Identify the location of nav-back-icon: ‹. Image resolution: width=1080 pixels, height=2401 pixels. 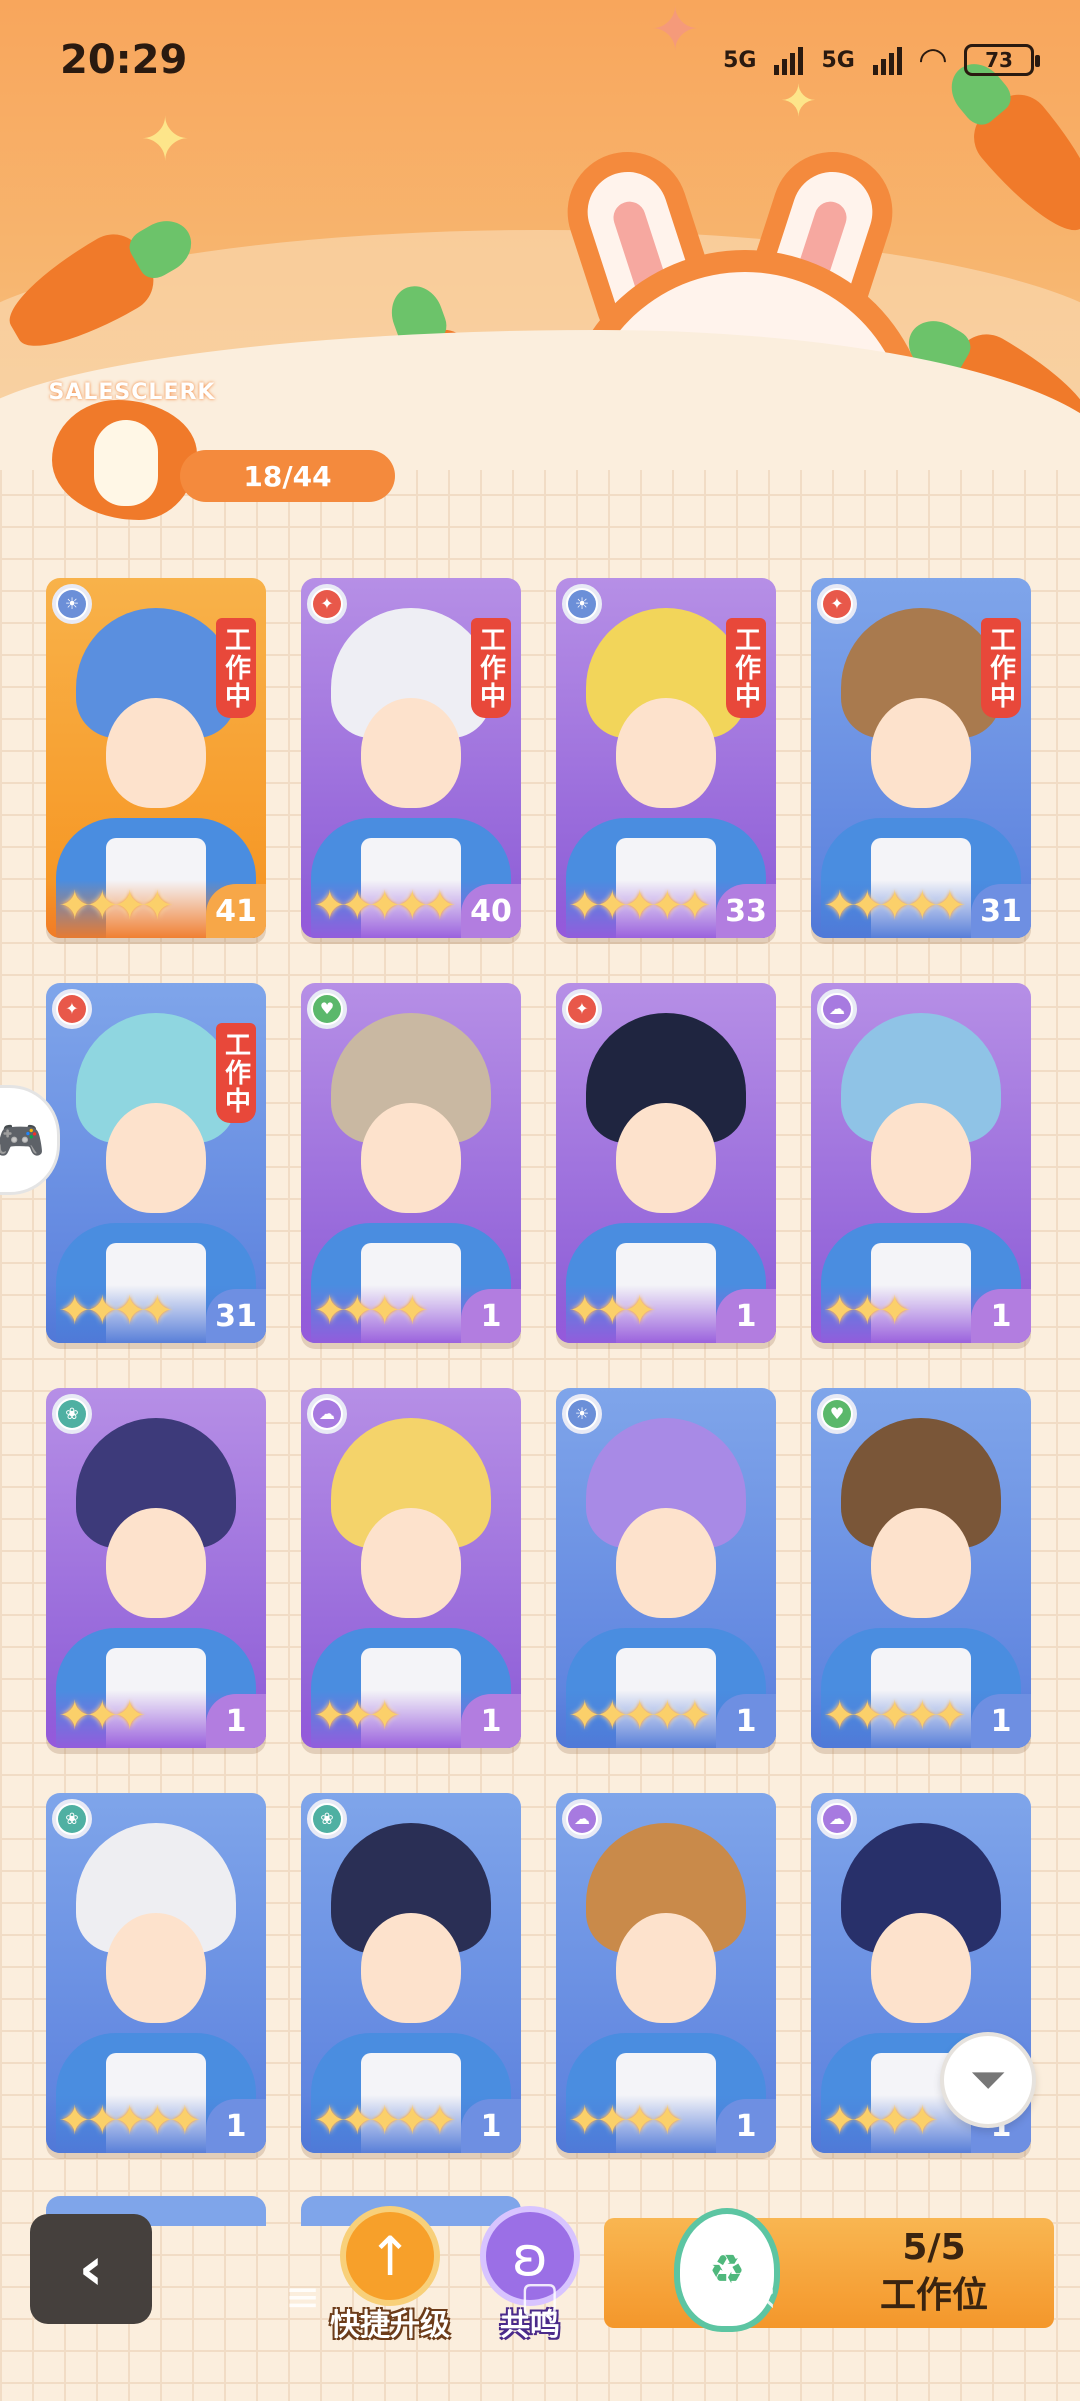
(768, 2296).